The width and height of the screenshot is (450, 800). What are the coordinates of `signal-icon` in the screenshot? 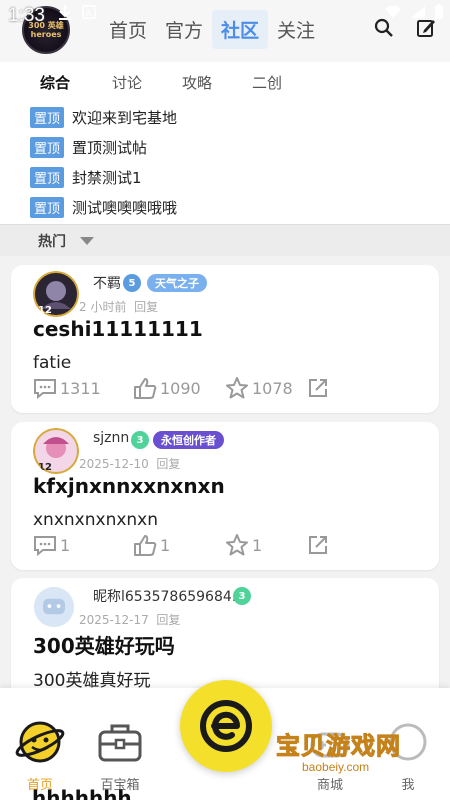 It's located at (418, 12).